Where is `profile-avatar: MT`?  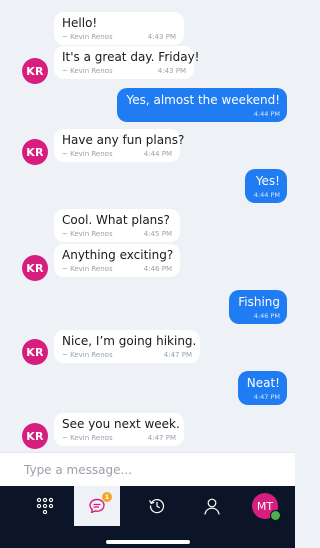 profile-avatar: MT is located at coordinates (266, 507).